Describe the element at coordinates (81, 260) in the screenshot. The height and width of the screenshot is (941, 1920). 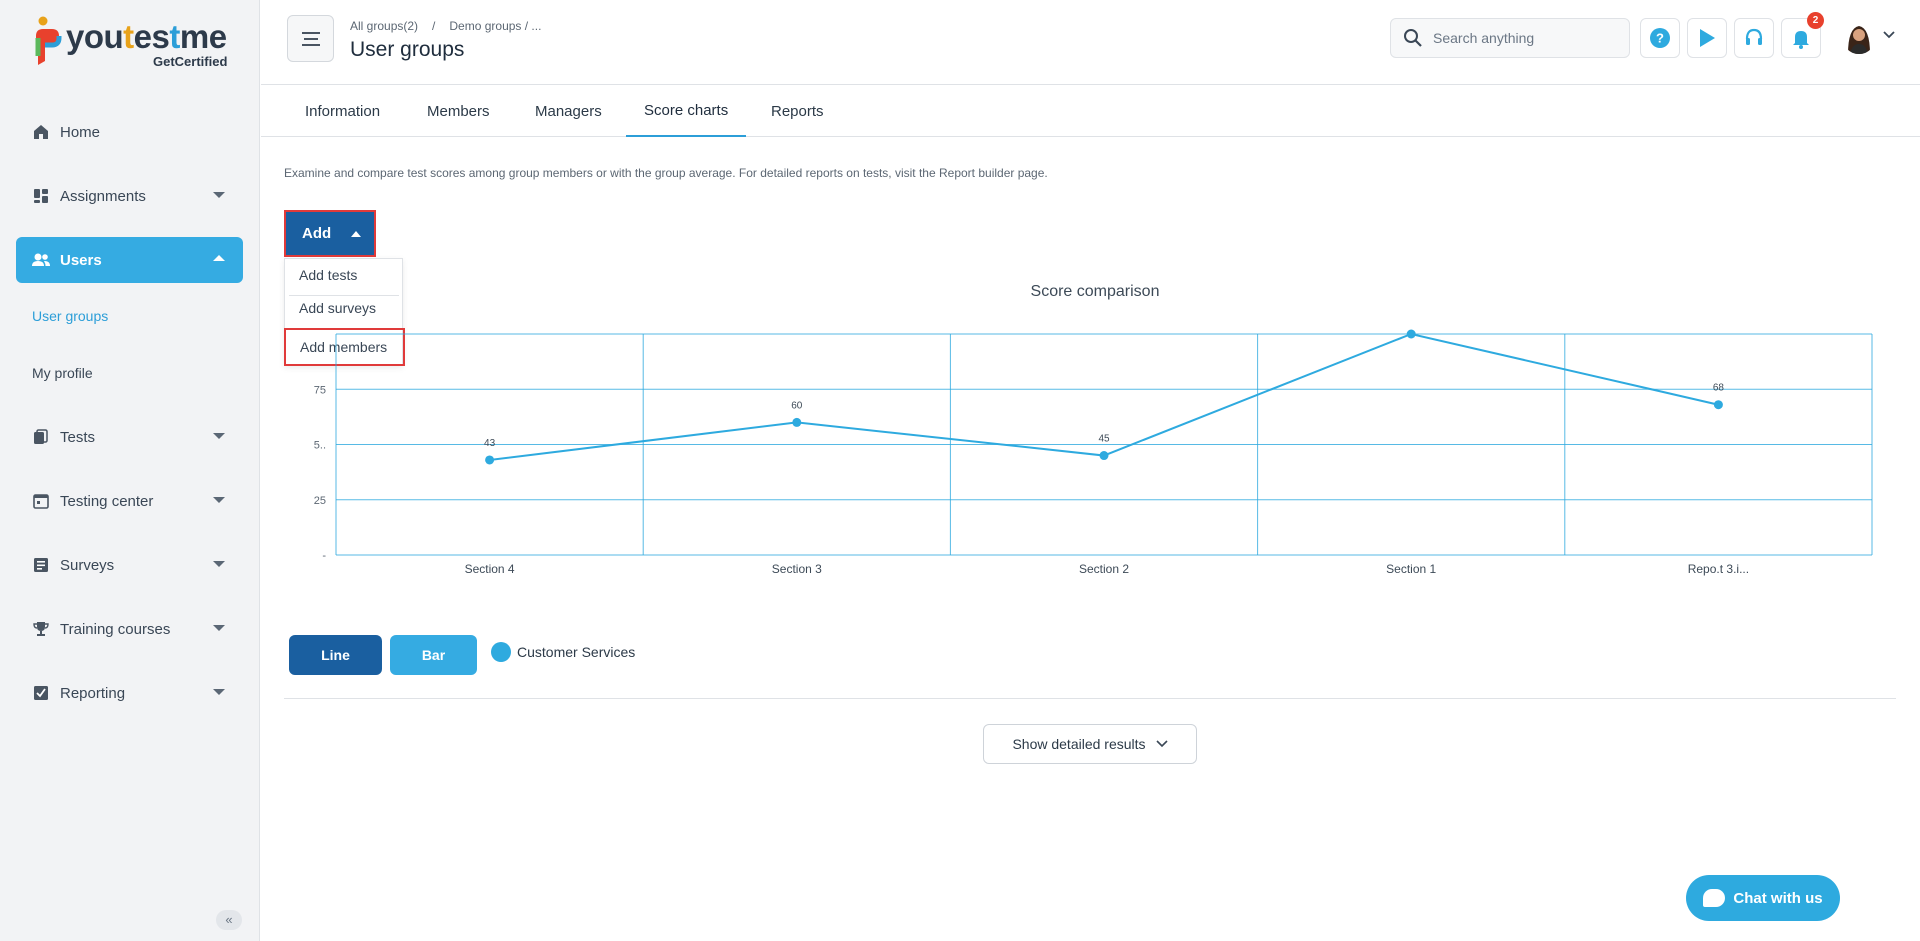
I see `sidebar-item-label: Users` at that location.